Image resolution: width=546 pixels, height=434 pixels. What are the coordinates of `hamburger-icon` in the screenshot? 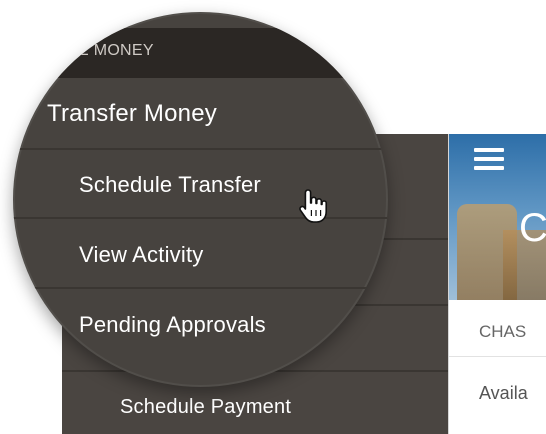 It's located at (489, 159).